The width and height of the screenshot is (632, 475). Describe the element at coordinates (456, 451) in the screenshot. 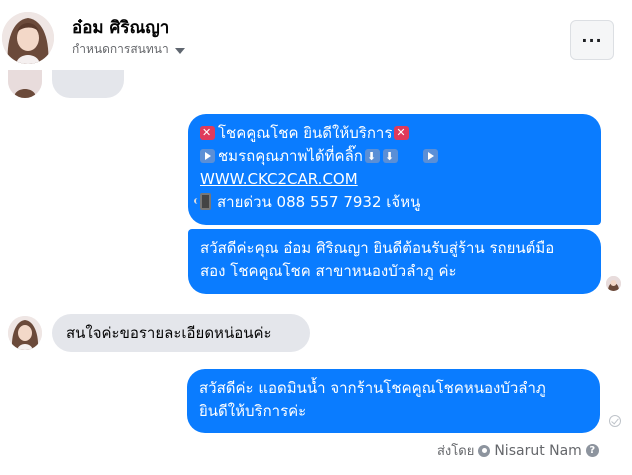

I see `sent-by-label: ส่งโดย` at that location.